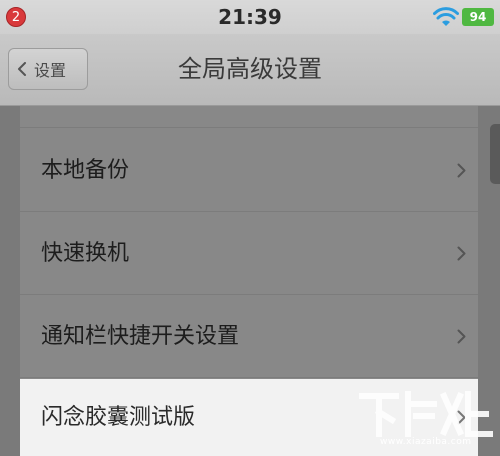 The image size is (500, 456). What do you see at coordinates (495, 154) in the screenshot?
I see `scrollbar-thumb` at bounding box center [495, 154].